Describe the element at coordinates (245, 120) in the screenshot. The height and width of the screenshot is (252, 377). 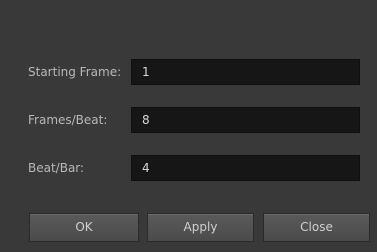
I see `frames-per-beat-field` at that location.